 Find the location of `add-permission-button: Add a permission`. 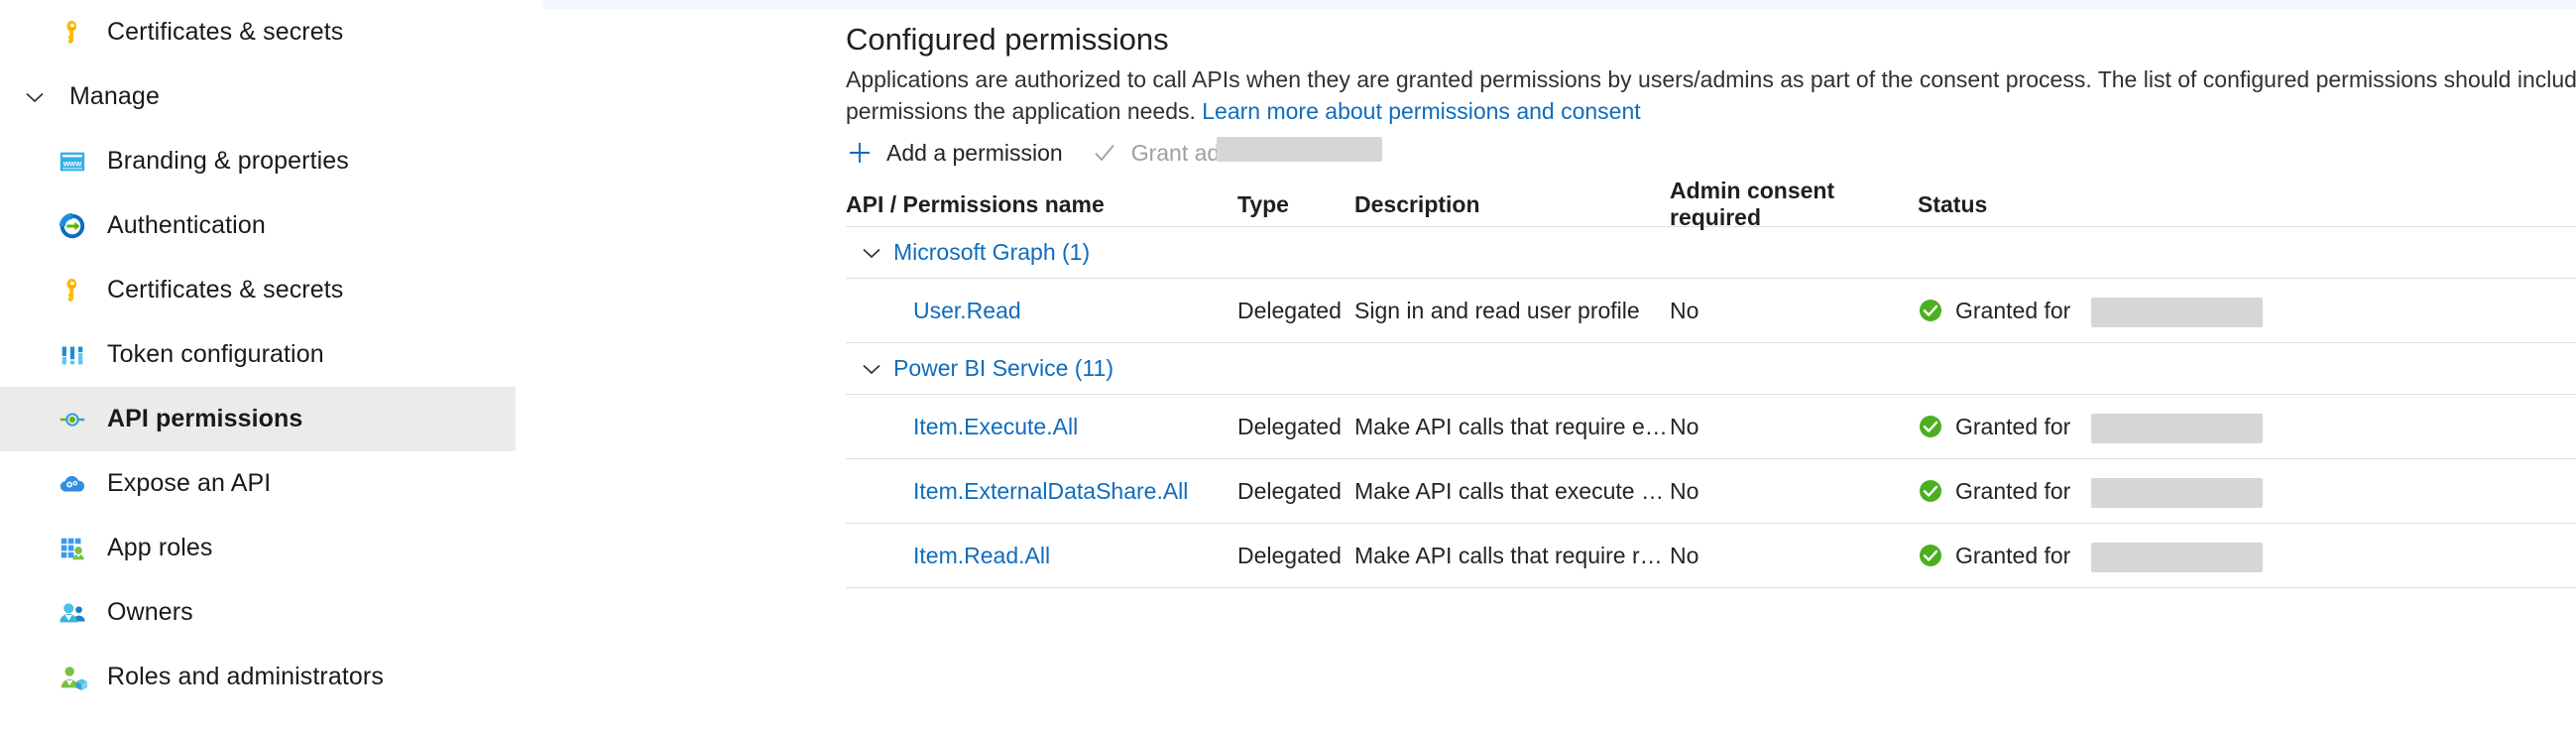

add-permission-button: Add a permission is located at coordinates (954, 153).